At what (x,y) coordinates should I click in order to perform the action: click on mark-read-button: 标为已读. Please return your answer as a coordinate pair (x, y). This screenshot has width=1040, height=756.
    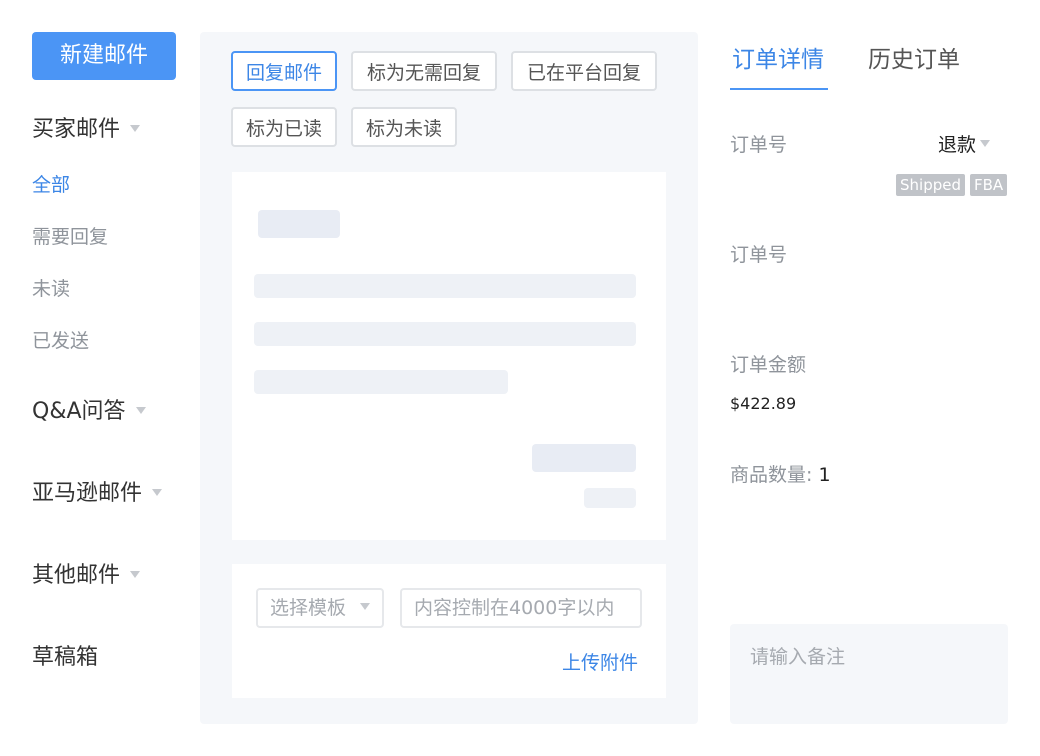
    Looking at the image, I should click on (284, 127).